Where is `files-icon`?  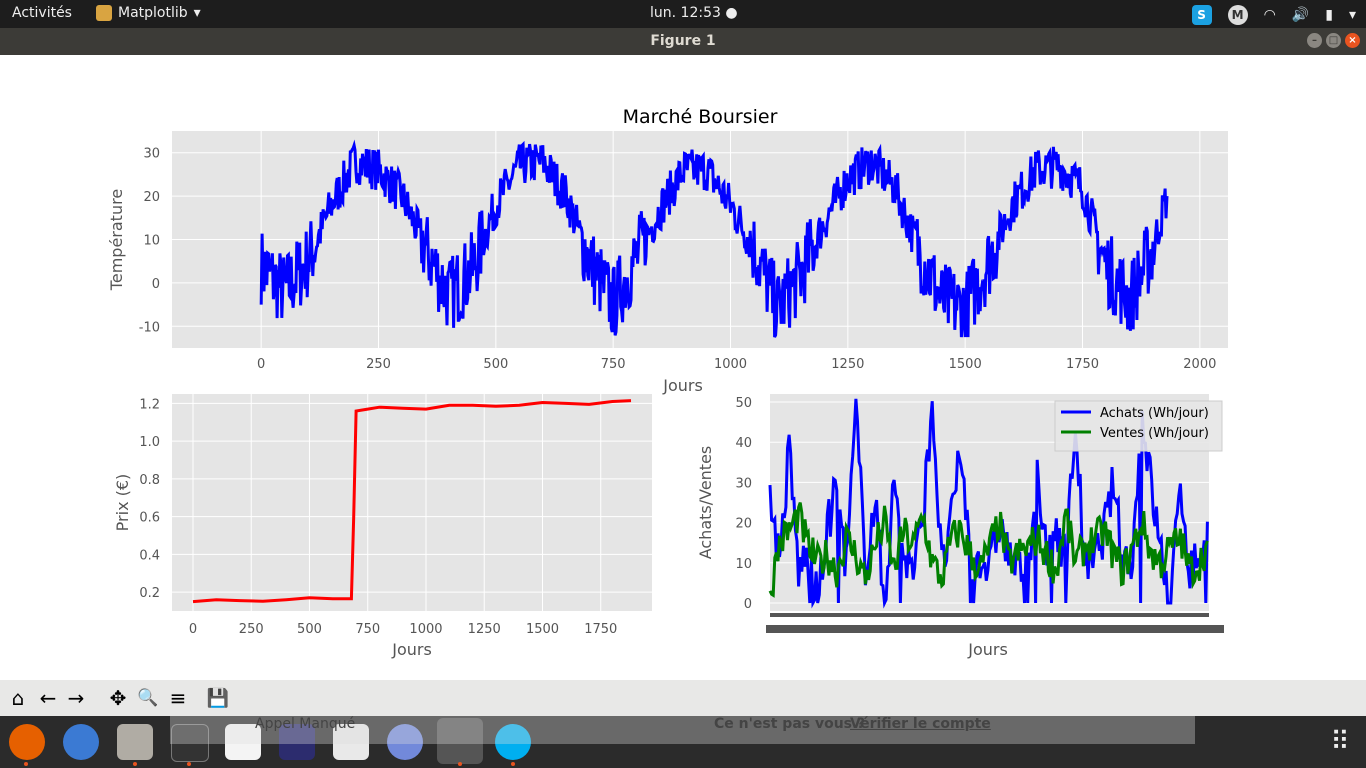 files-icon is located at coordinates (135, 742).